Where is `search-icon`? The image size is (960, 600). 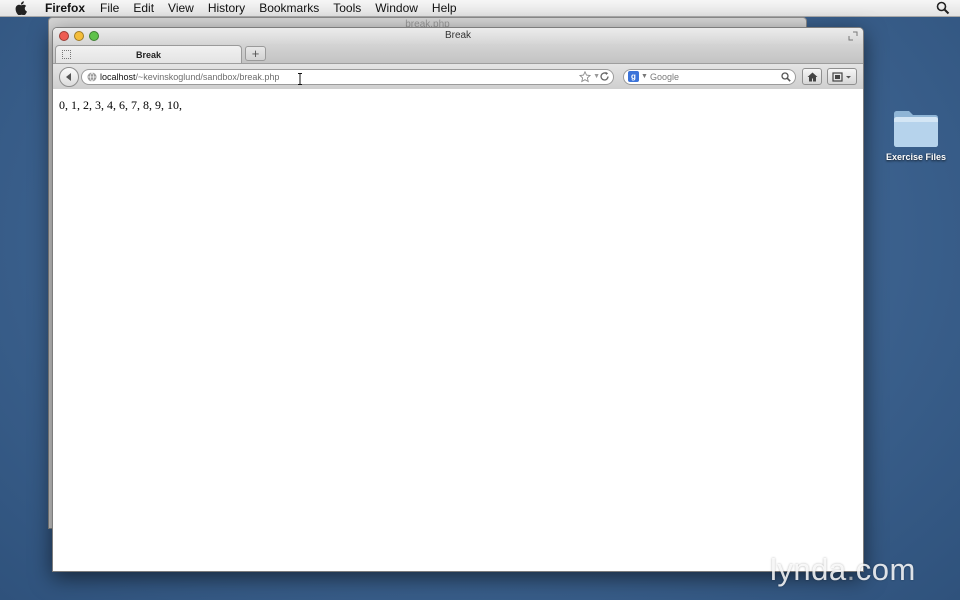
search-icon is located at coordinates (786, 77).